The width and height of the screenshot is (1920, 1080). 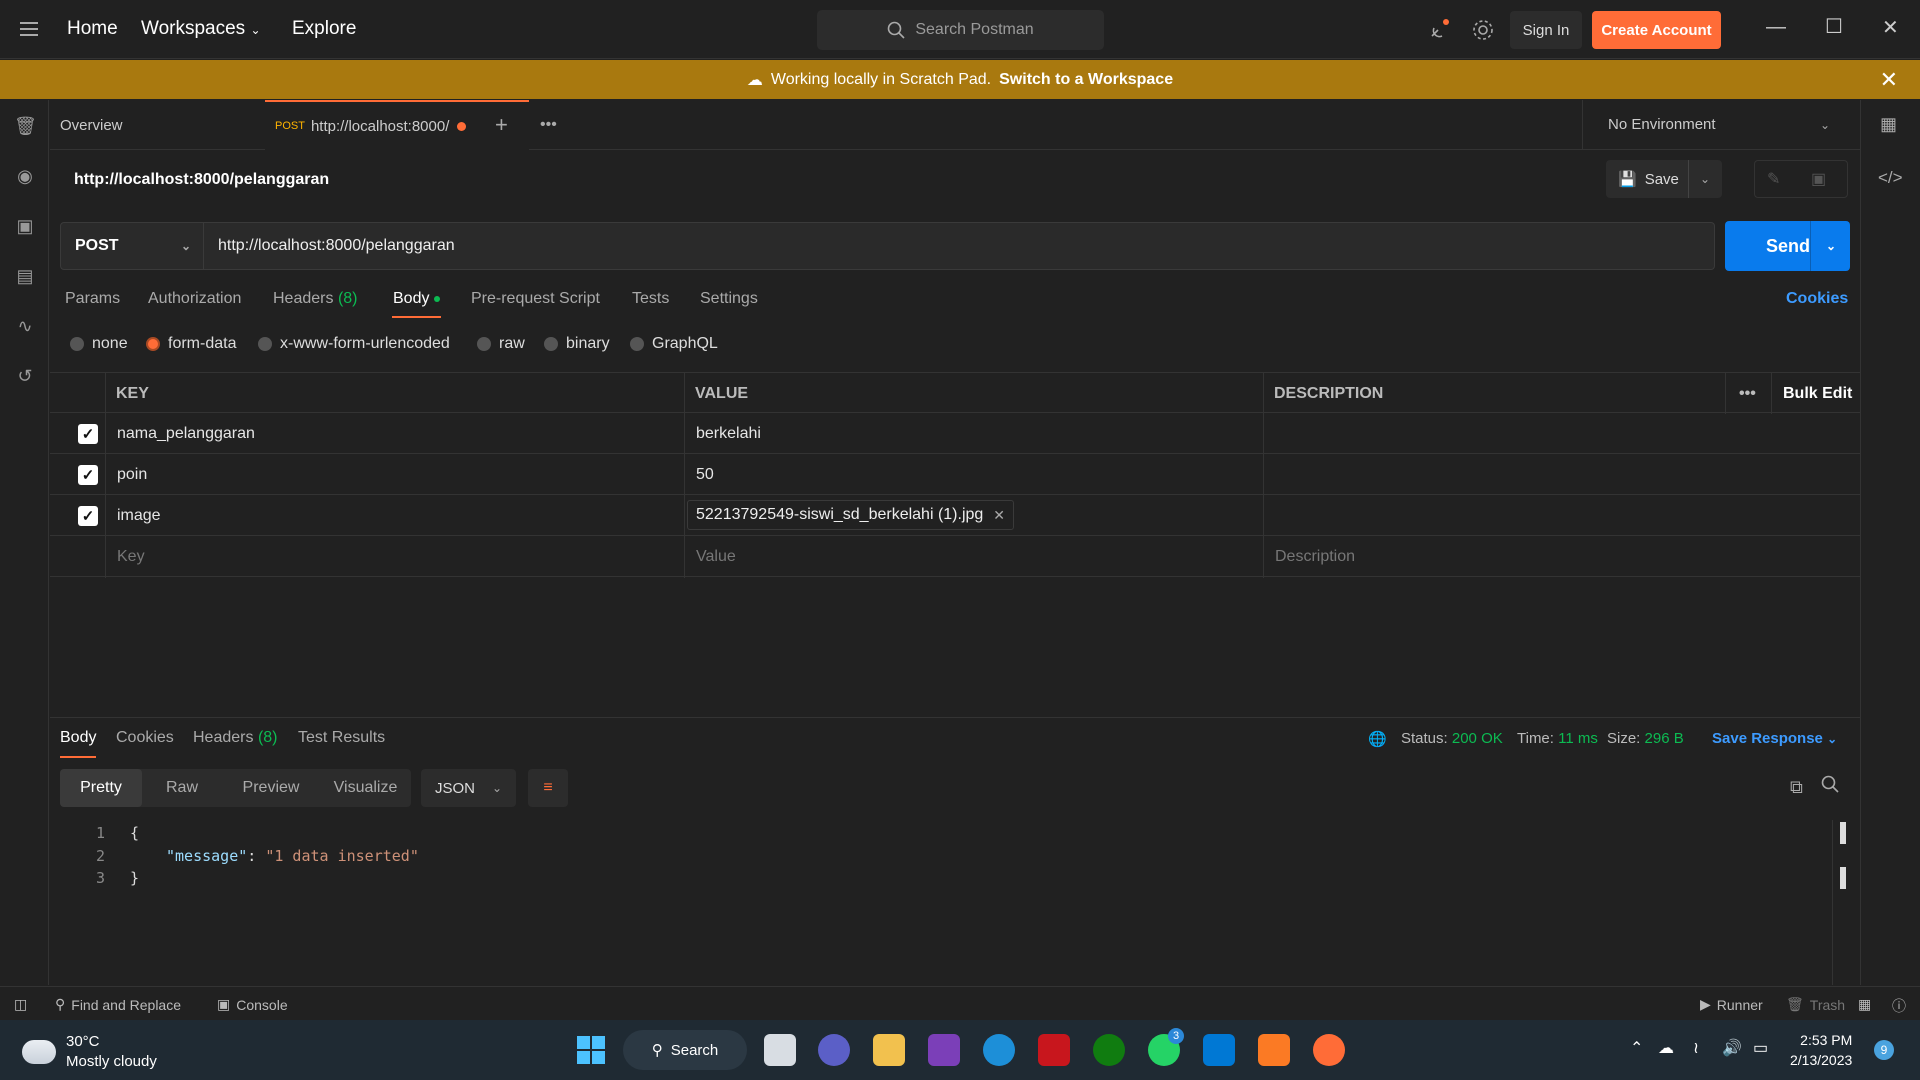 What do you see at coordinates (650, 299) in the screenshot?
I see `tab-tests: Tests` at bounding box center [650, 299].